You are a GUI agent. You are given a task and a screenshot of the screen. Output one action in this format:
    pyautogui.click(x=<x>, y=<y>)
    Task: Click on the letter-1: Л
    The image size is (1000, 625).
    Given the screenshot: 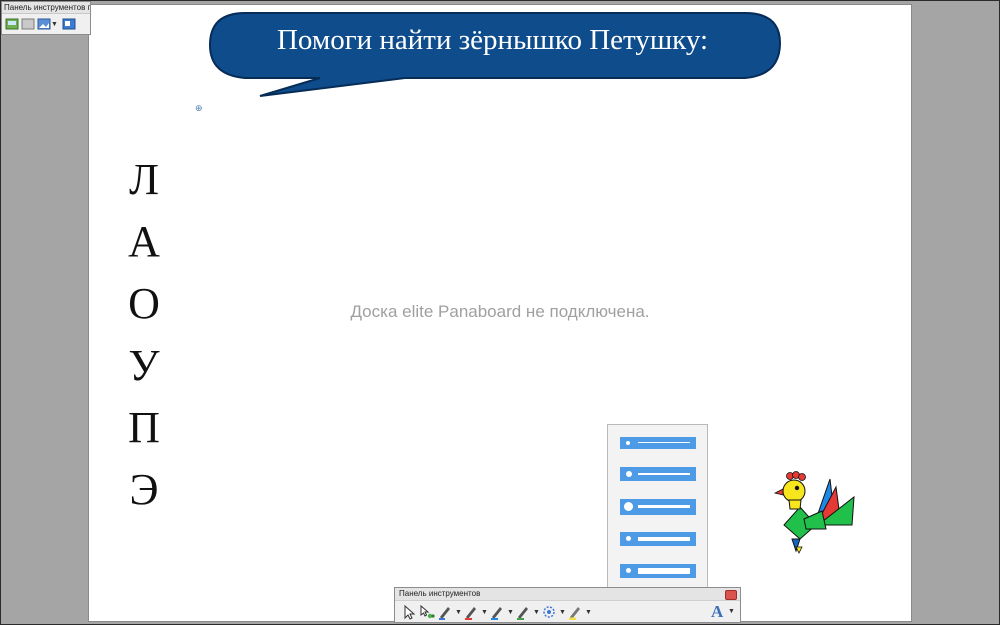 What is the action you would take?
    pyautogui.click(x=144, y=189)
    